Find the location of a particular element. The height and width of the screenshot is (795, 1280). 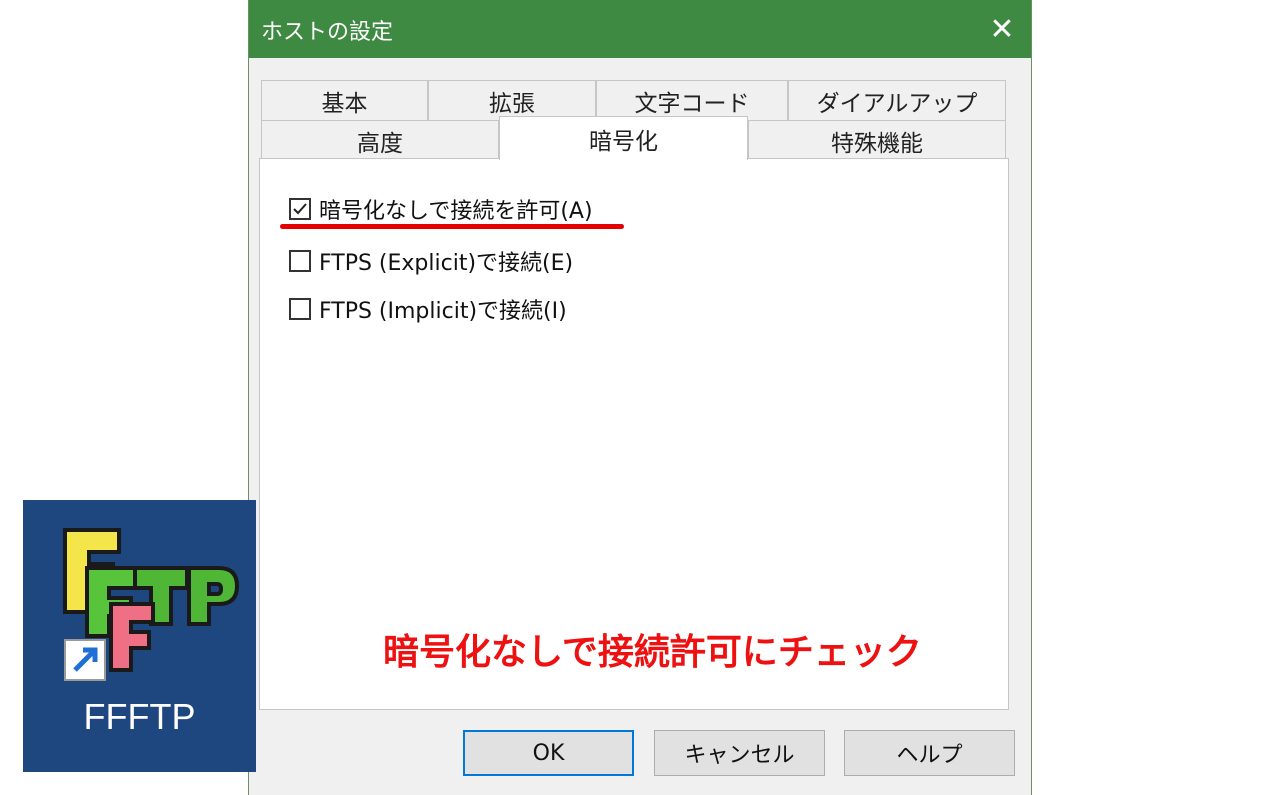

tab-extended: 拡張 is located at coordinates (512, 100).